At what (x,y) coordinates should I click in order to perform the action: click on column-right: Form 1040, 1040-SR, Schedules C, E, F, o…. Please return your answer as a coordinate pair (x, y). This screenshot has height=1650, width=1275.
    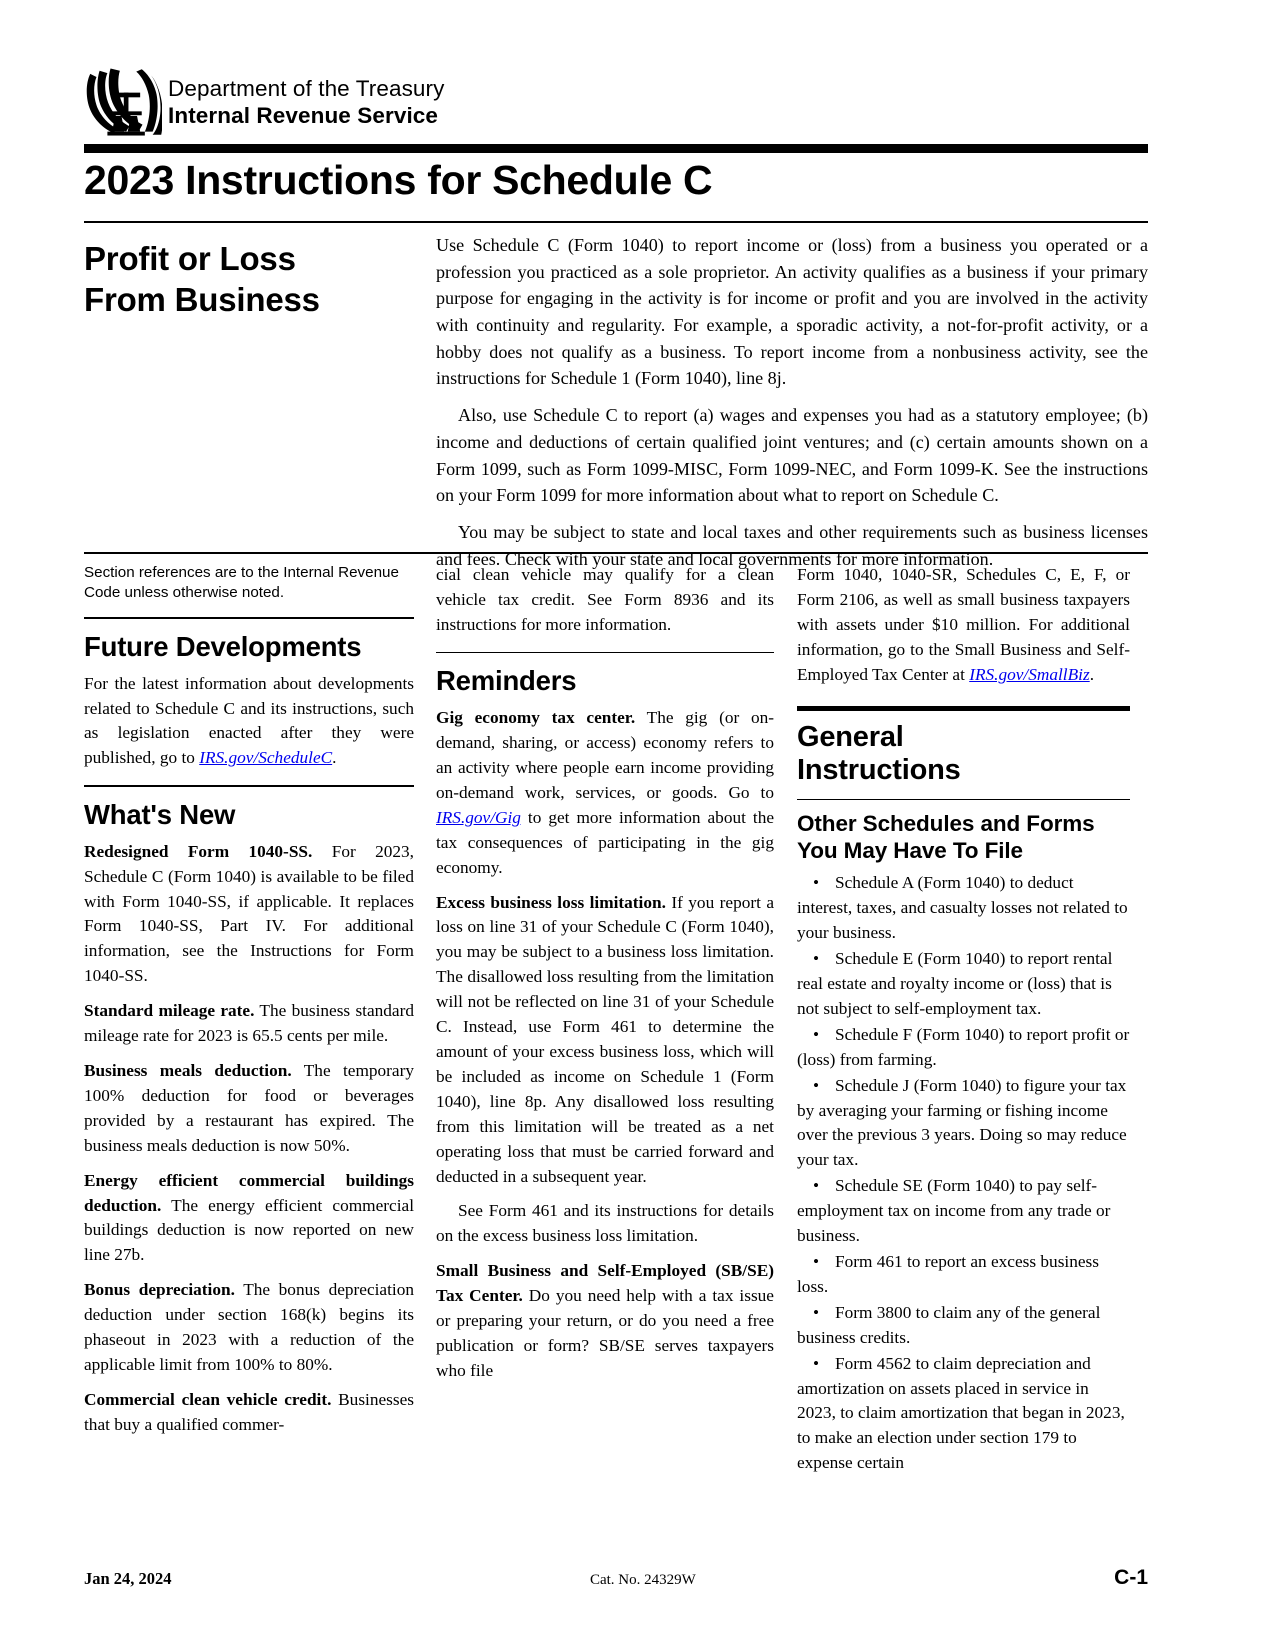
    Looking at the image, I should click on (963, 1019).